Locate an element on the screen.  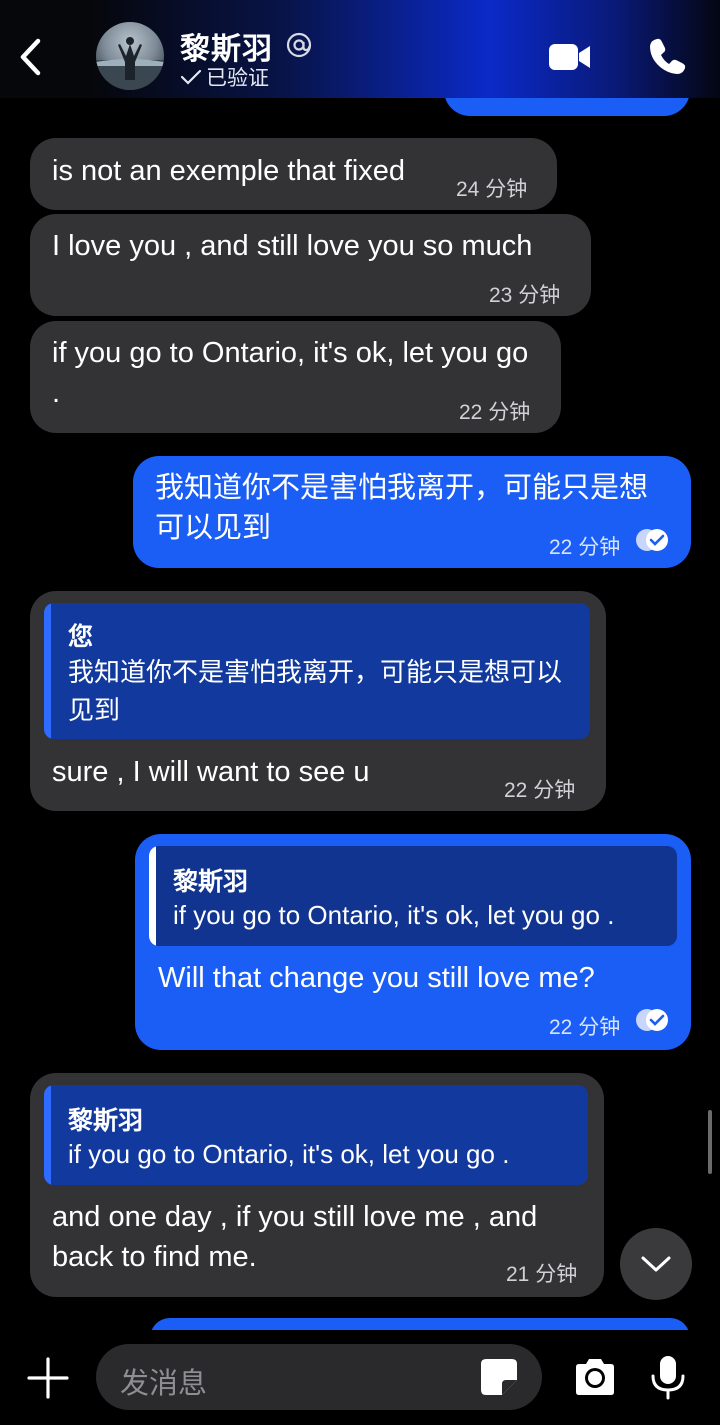
back-button is located at coordinates (30, 57).